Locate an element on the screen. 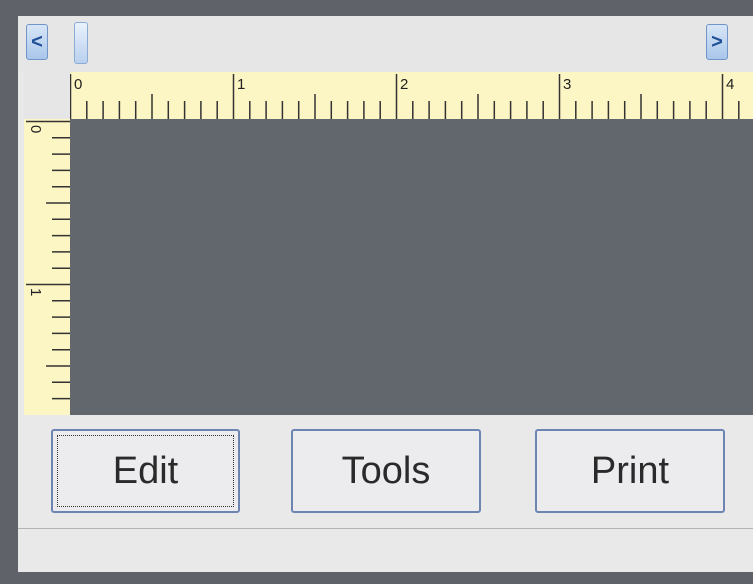  edit-button-label: Edit is located at coordinates (145, 470).